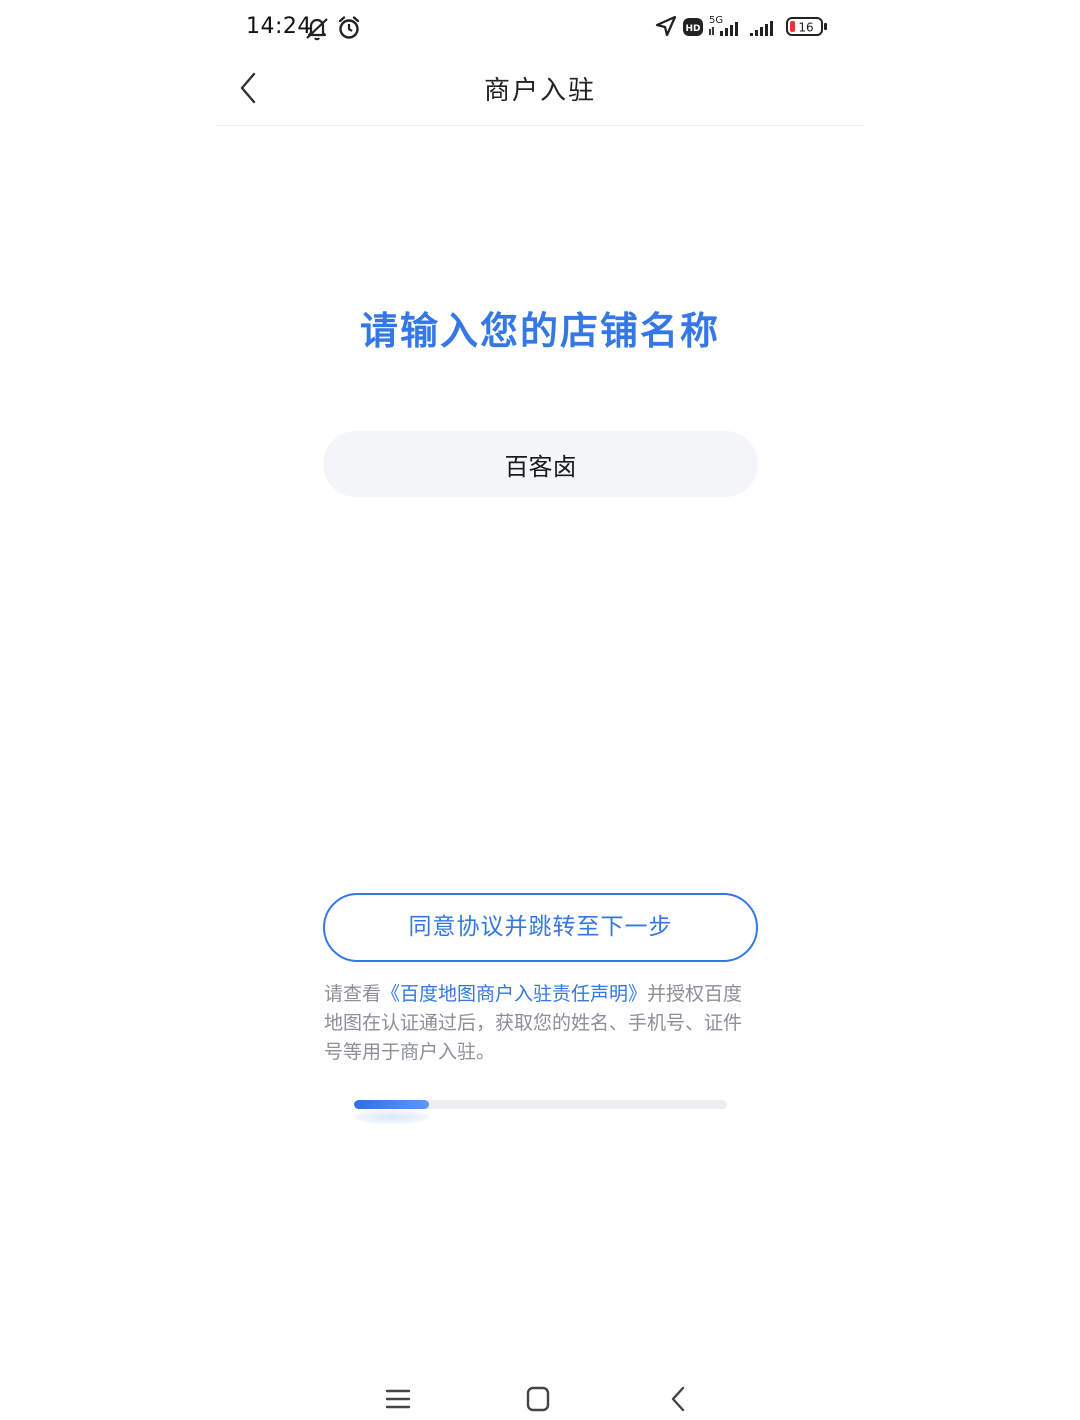 The image size is (1080, 1420). Describe the element at coordinates (514, 994) in the screenshot. I see `agreement-link: 《百度地图商户入驻责任声明》` at that location.